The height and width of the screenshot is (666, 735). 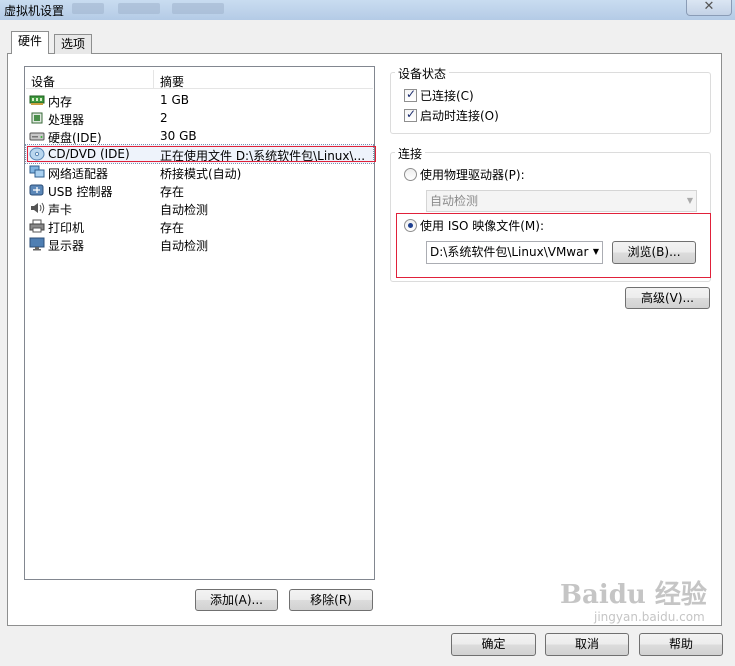 What do you see at coordinates (410, 114) in the screenshot?
I see `connect-on-power-checkbox` at bounding box center [410, 114].